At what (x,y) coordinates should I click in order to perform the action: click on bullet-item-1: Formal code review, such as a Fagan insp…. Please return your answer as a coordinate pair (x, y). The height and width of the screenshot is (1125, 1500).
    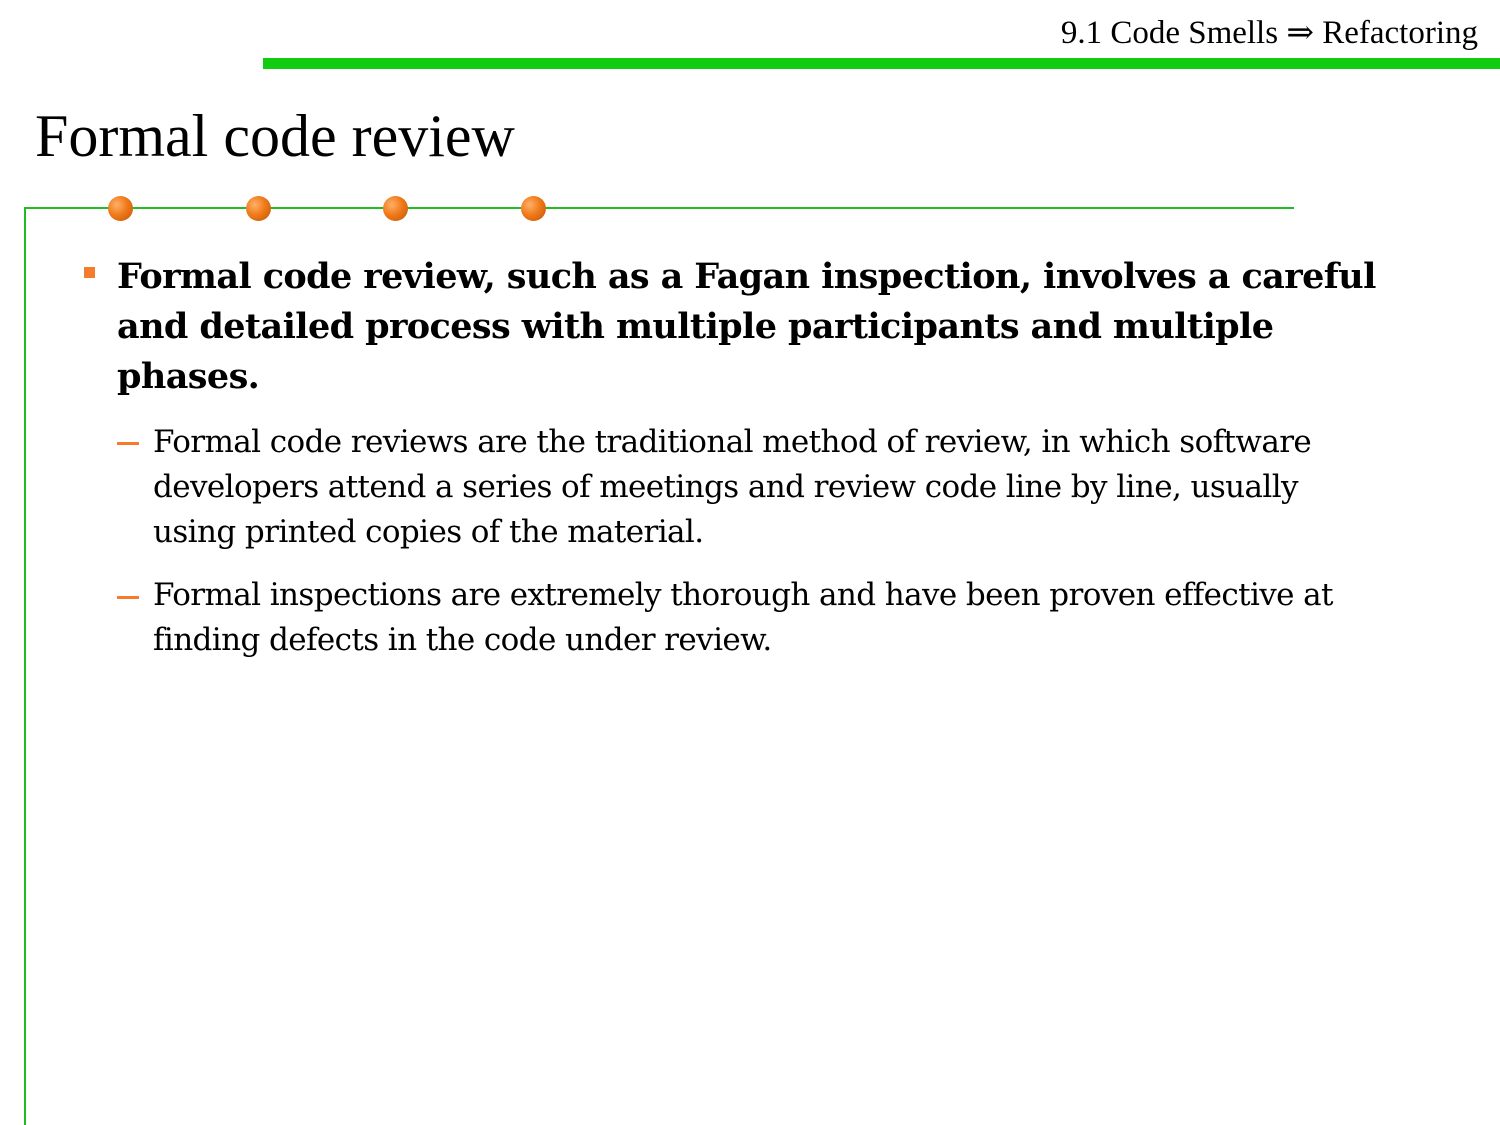
    Looking at the image, I should click on (746, 326).